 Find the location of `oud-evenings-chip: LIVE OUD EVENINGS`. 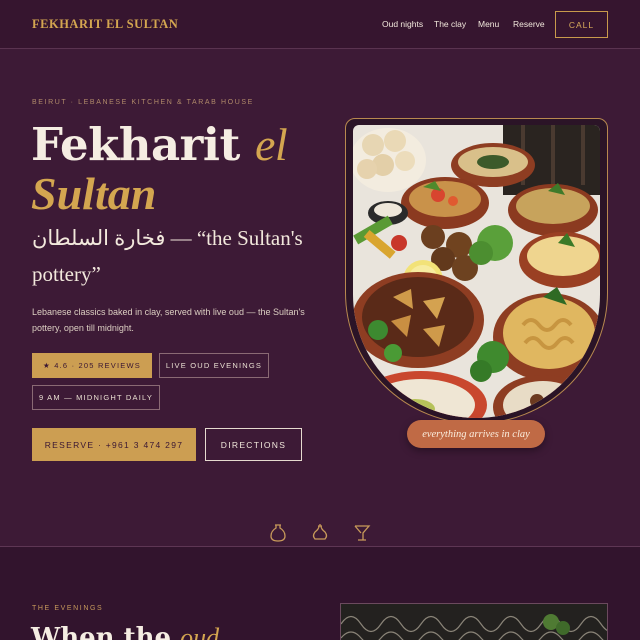

oud-evenings-chip: LIVE OUD EVENINGS is located at coordinates (214, 365).